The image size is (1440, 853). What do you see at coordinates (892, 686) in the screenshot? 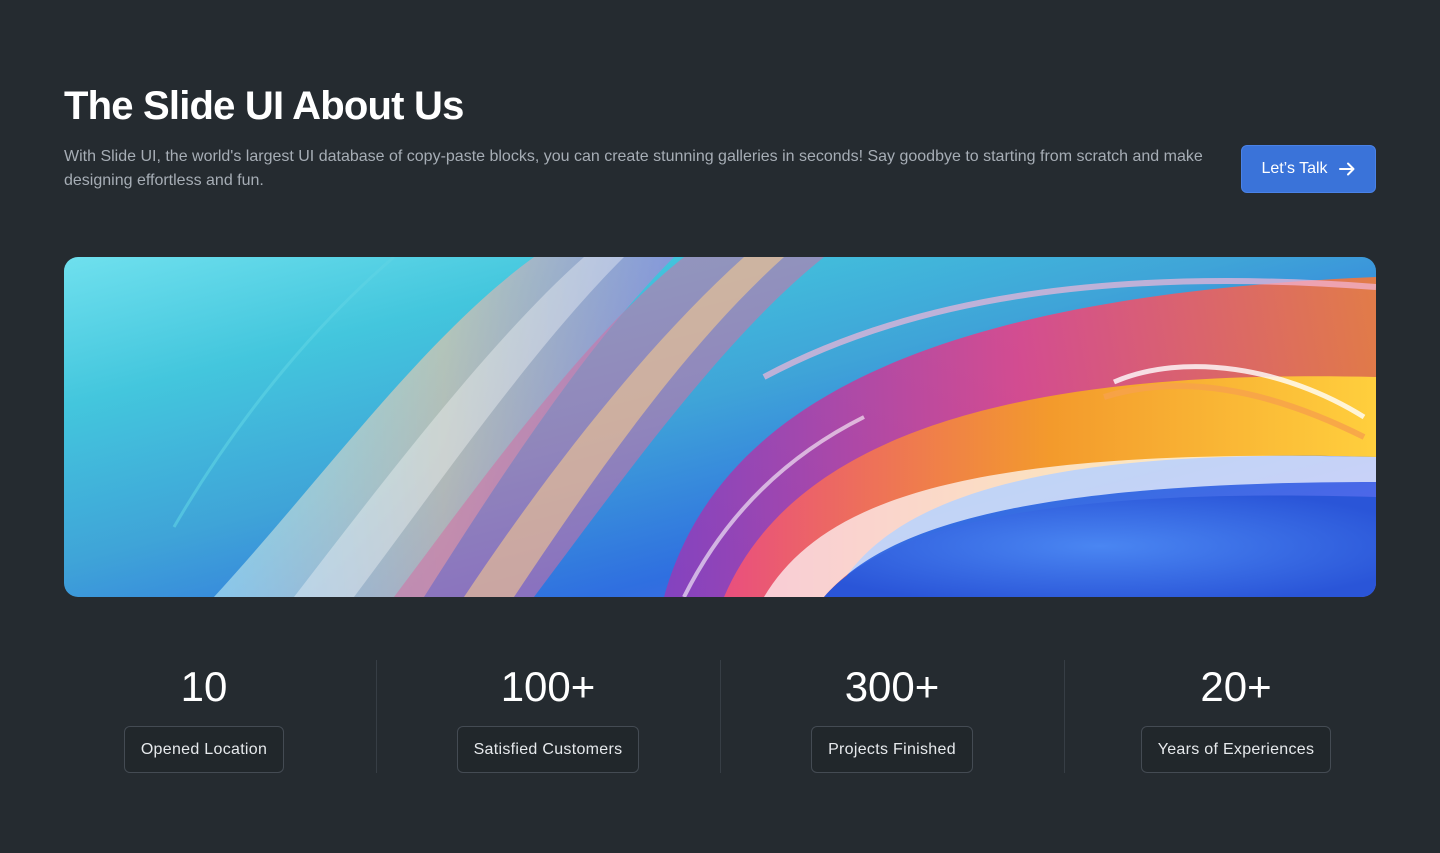
I see `stat-value: 300+` at bounding box center [892, 686].